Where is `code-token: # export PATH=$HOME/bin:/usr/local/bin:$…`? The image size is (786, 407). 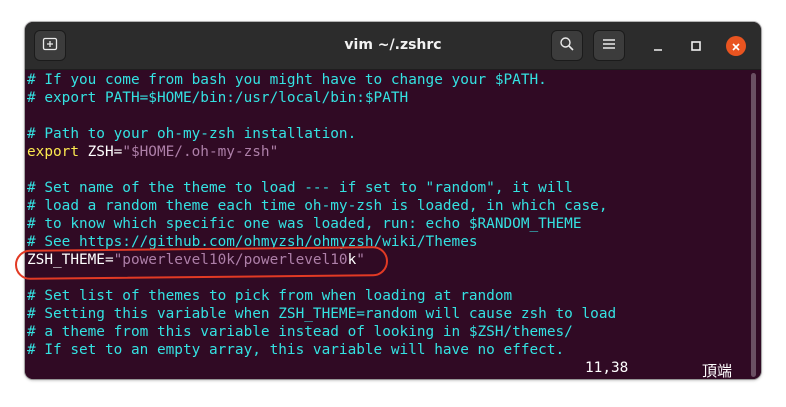 code-token: # export PATH=$HOME/bin:/usr/local/bin:$… is located at coordinates (218, 98).